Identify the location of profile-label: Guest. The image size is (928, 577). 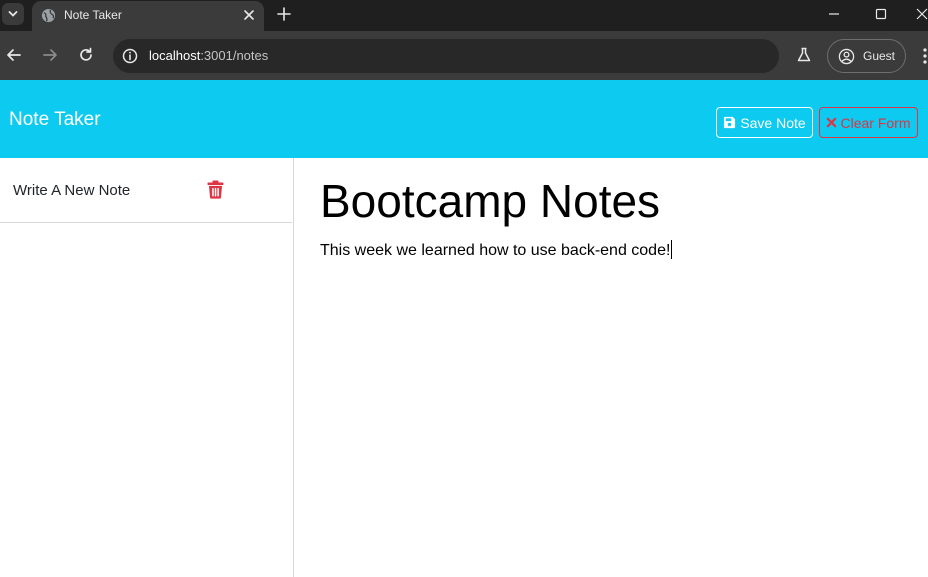
(879, 56).